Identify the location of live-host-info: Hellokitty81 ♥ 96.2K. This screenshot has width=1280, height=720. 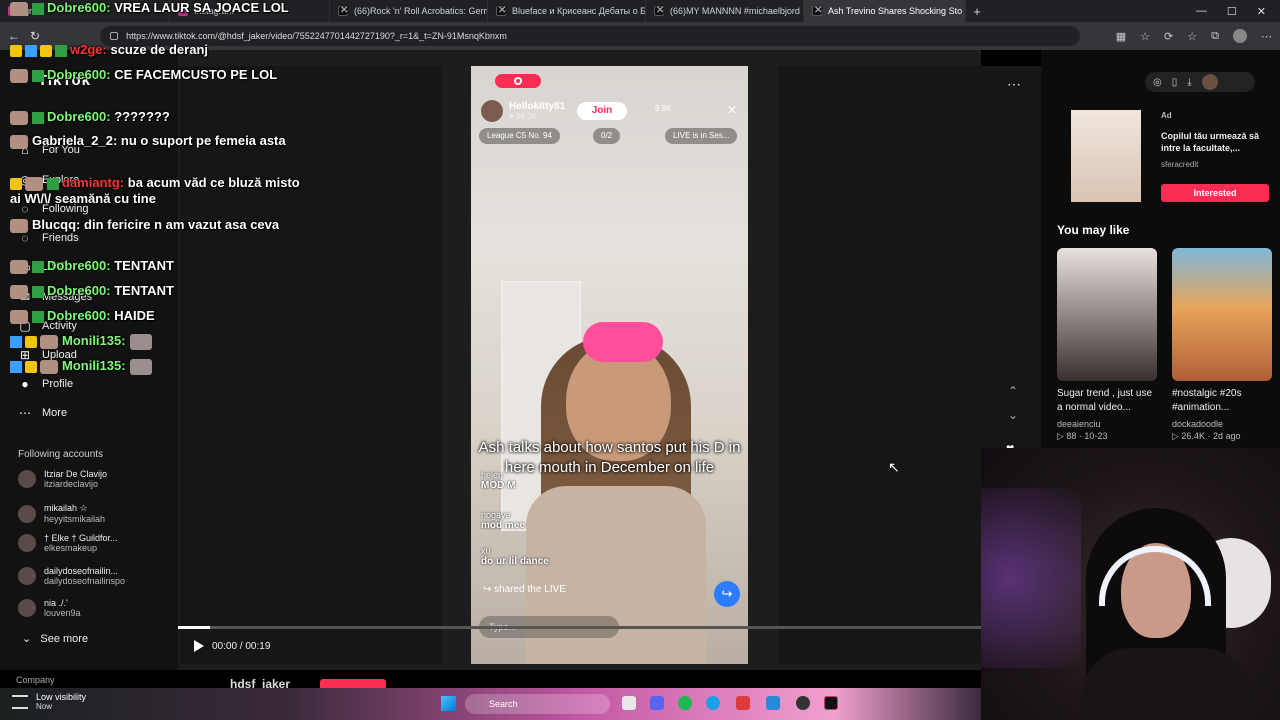
(523, 111).